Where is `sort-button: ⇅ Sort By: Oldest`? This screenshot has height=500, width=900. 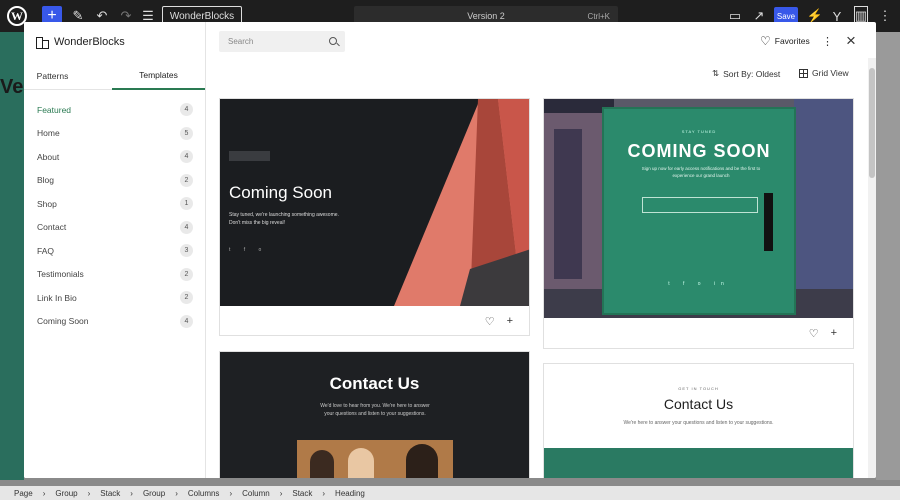
sort-button: ⇅ Sort By: Oldest is located at coordinates (746, 73).